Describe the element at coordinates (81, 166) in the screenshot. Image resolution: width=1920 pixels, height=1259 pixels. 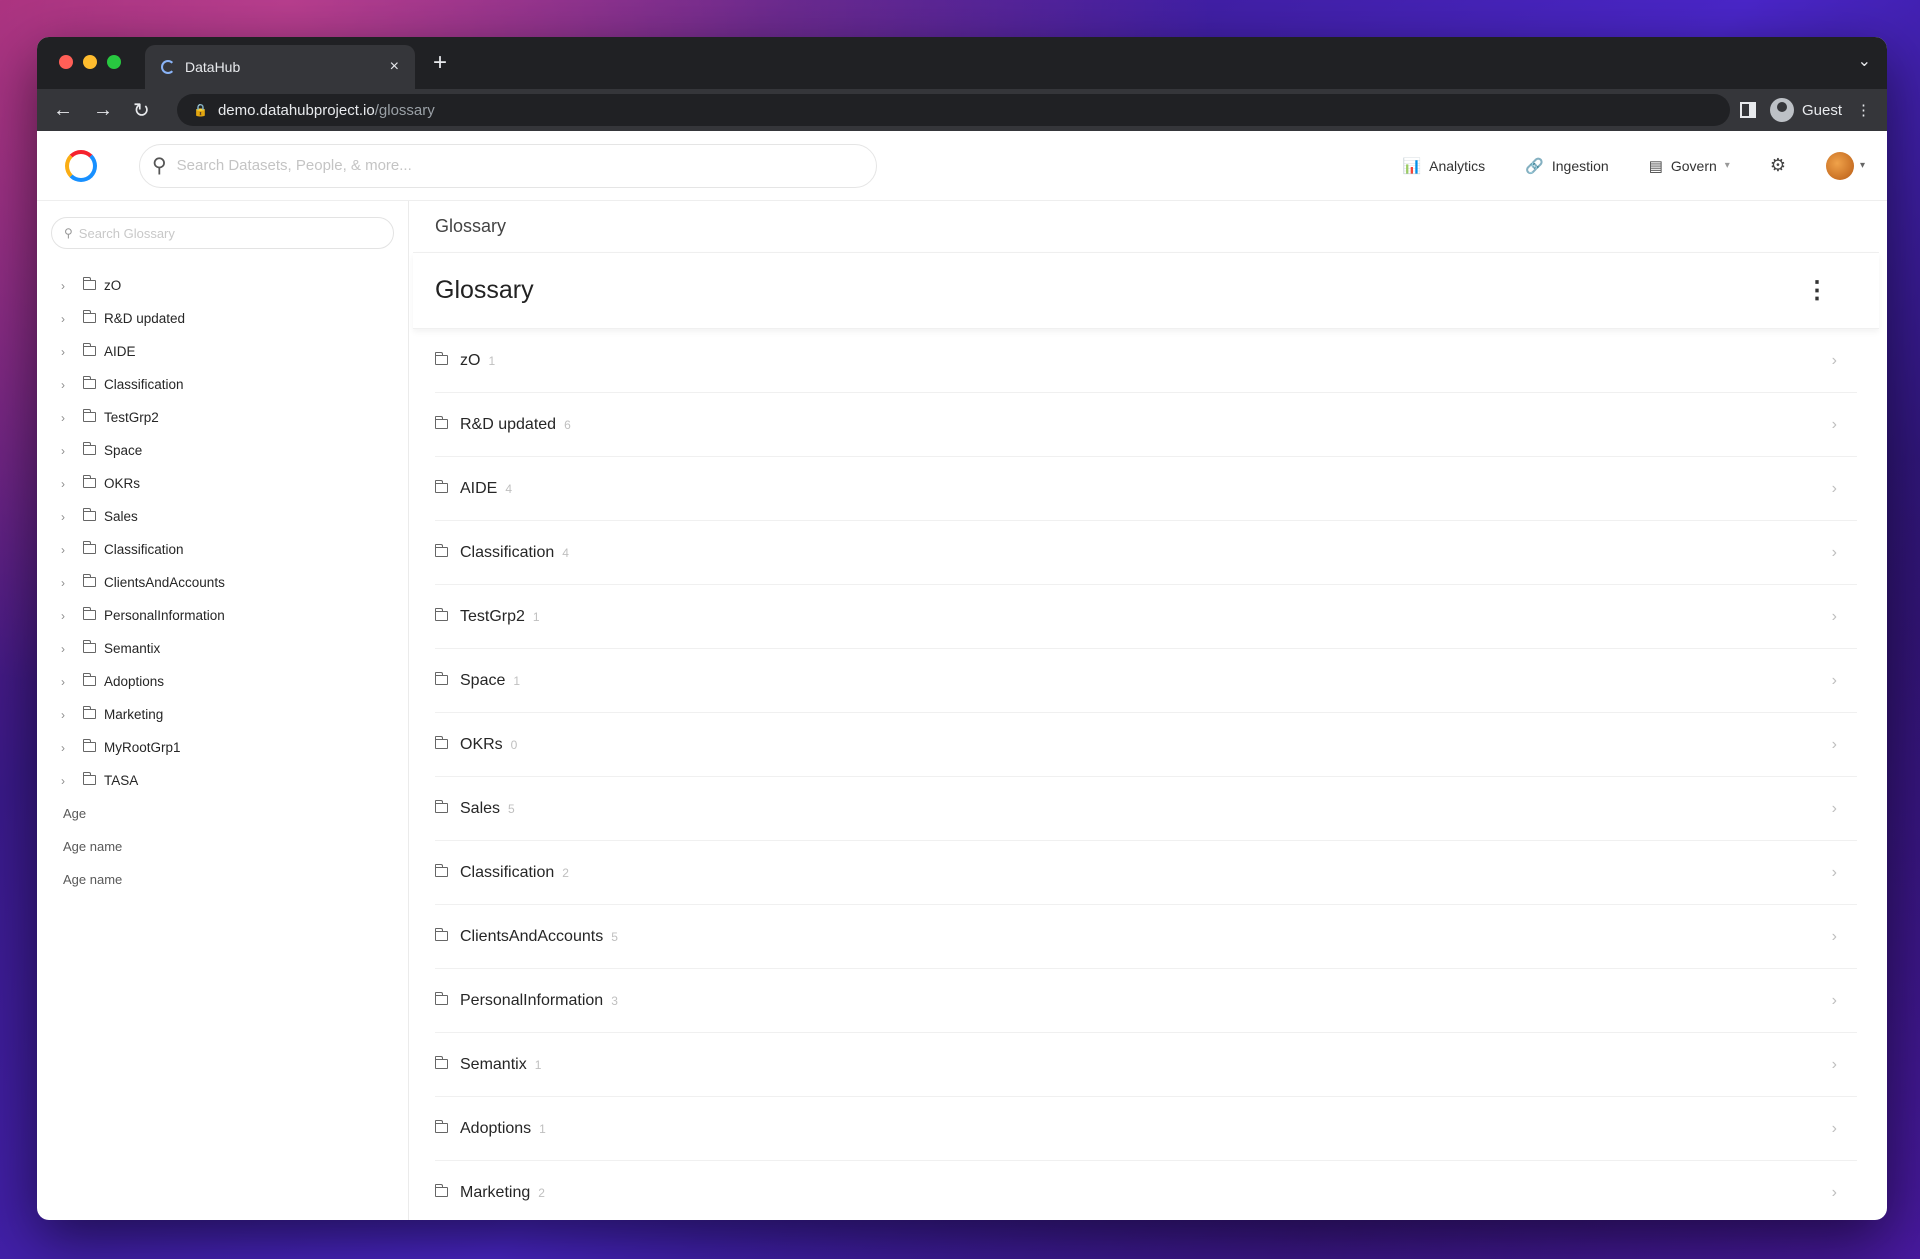
I see `datahub-logo` at that location.